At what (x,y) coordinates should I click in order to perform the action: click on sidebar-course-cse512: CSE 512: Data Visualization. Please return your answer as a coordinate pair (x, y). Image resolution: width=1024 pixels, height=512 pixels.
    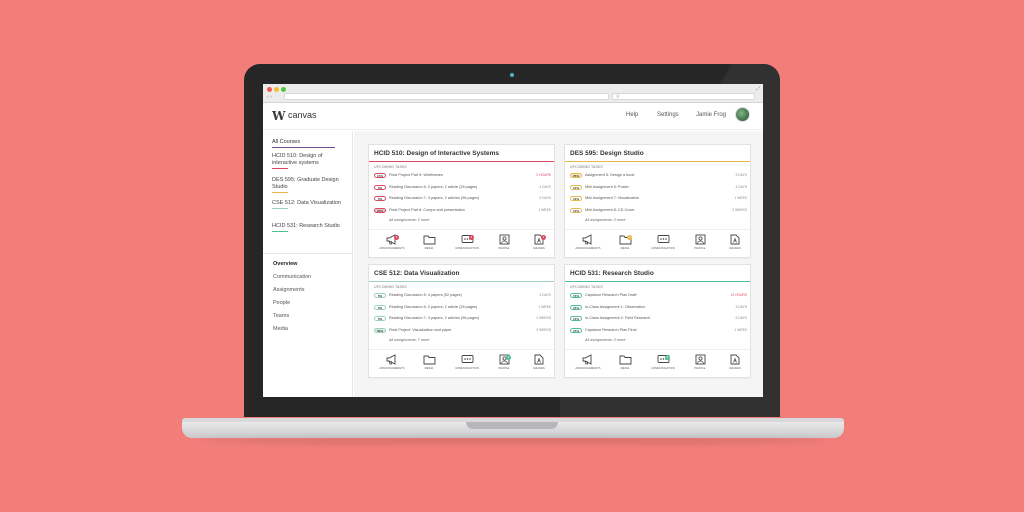
    Looking at the image, I should click on (307, 204).